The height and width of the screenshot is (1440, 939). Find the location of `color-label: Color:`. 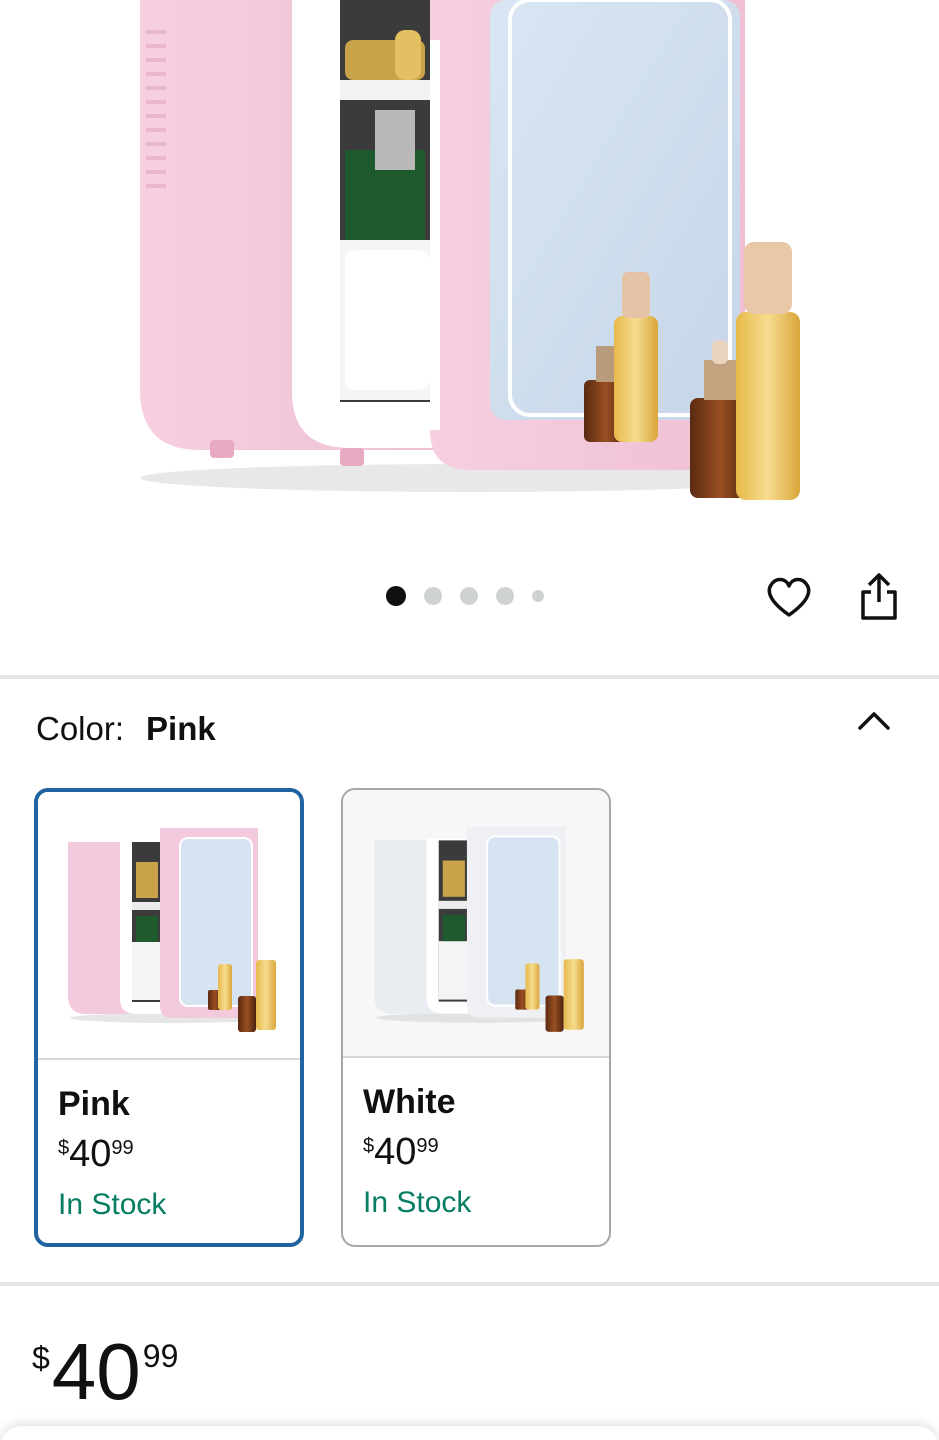

color-label: Color: is located at coordinates (80, 728).